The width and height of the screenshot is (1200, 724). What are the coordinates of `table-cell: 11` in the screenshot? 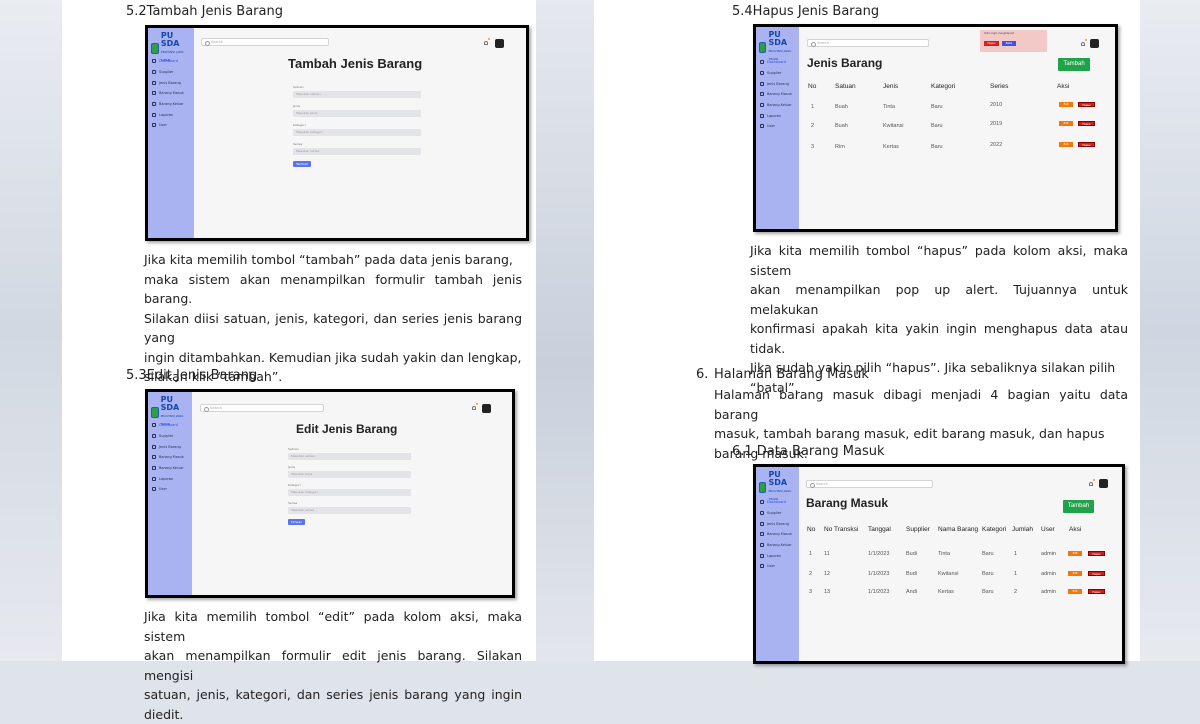 It's located at (827, 554).